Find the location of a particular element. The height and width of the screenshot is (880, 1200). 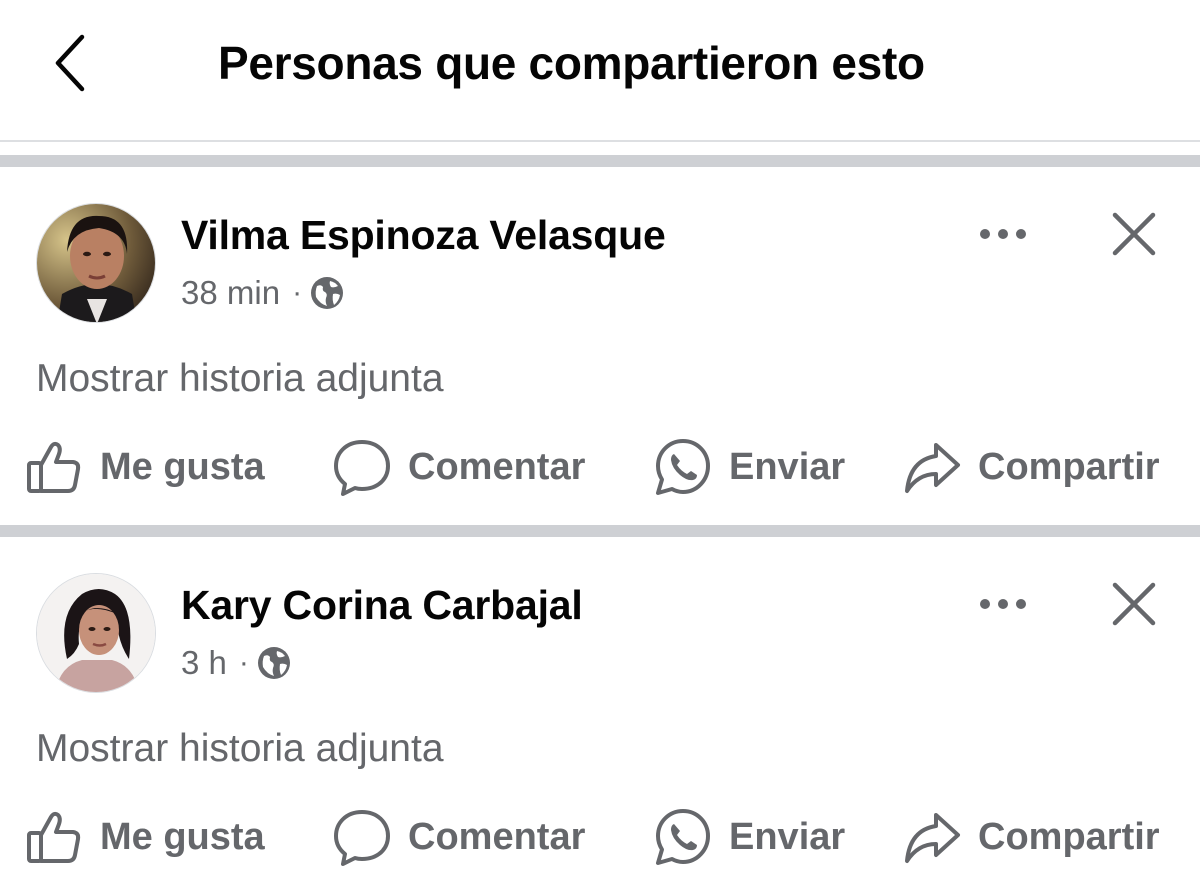

page-title: Personas que compartieron esto is located at coordinates (571, 63).